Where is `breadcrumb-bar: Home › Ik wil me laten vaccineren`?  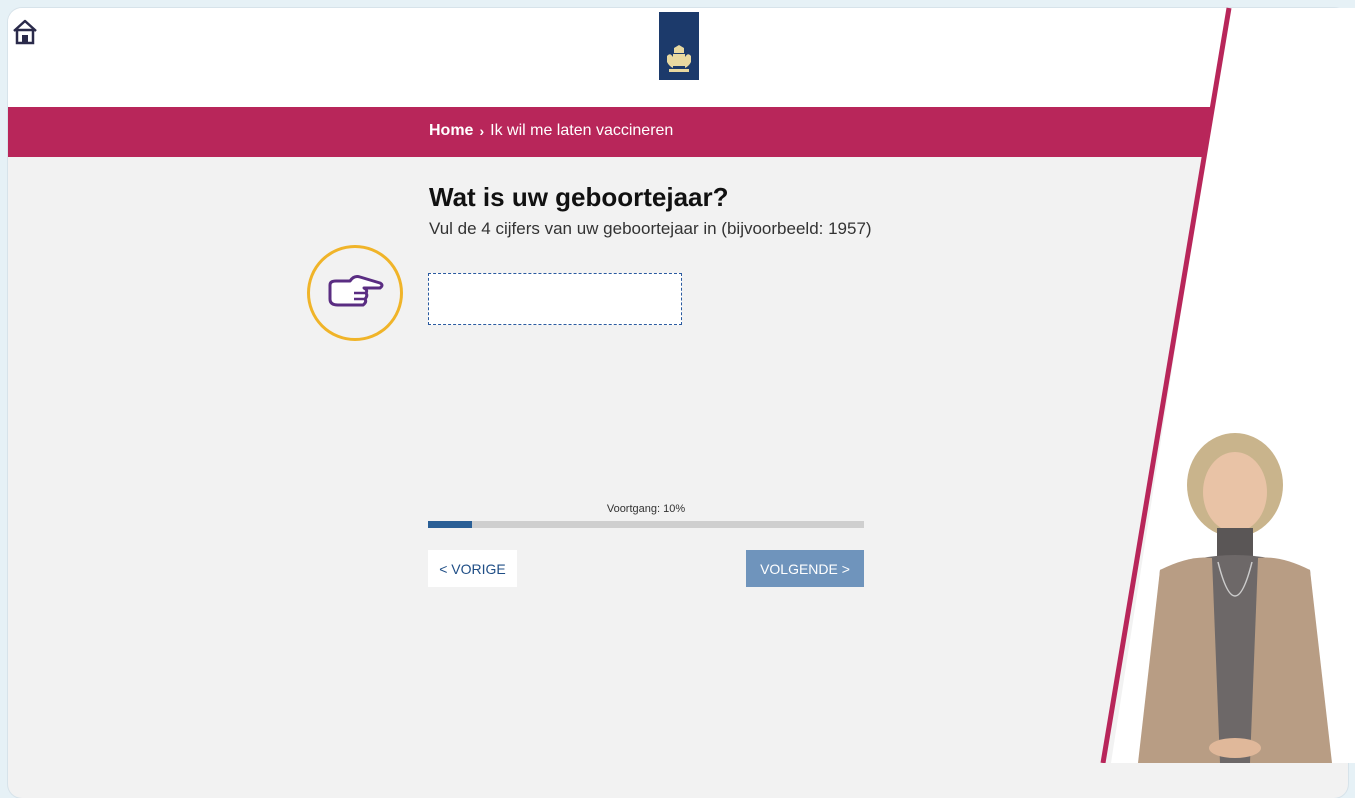
breadcrumb-bar: Home › Ik wil me laten vaccineren is located at coordinates (678, 132).